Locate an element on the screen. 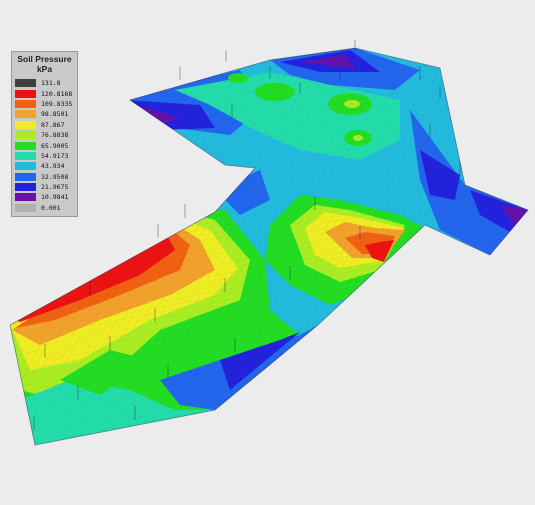 This screenshot has width=535, height=505. legend-row: 98.8501 is located at coordinates (44, 114).